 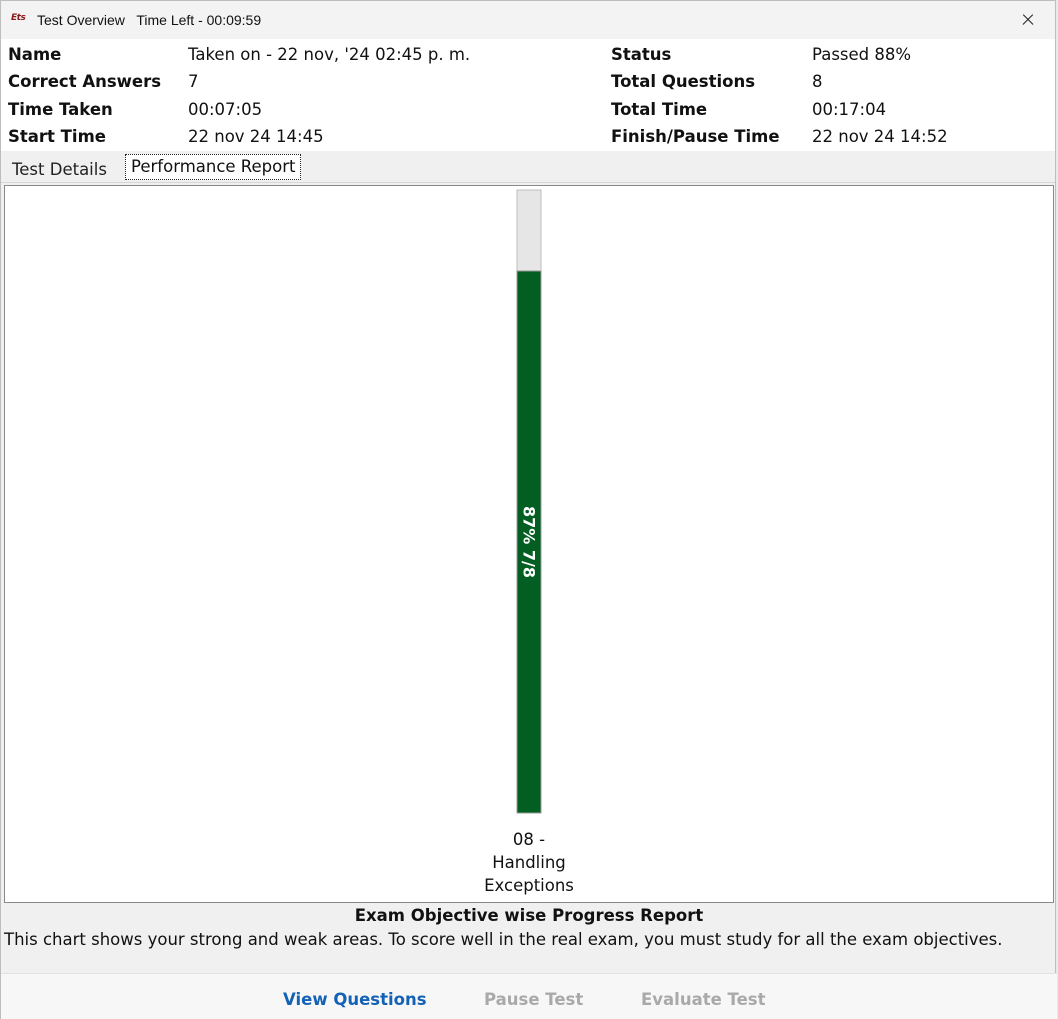 I want to click on time-taken-label: Time Taken, so click(x=60, y=109).